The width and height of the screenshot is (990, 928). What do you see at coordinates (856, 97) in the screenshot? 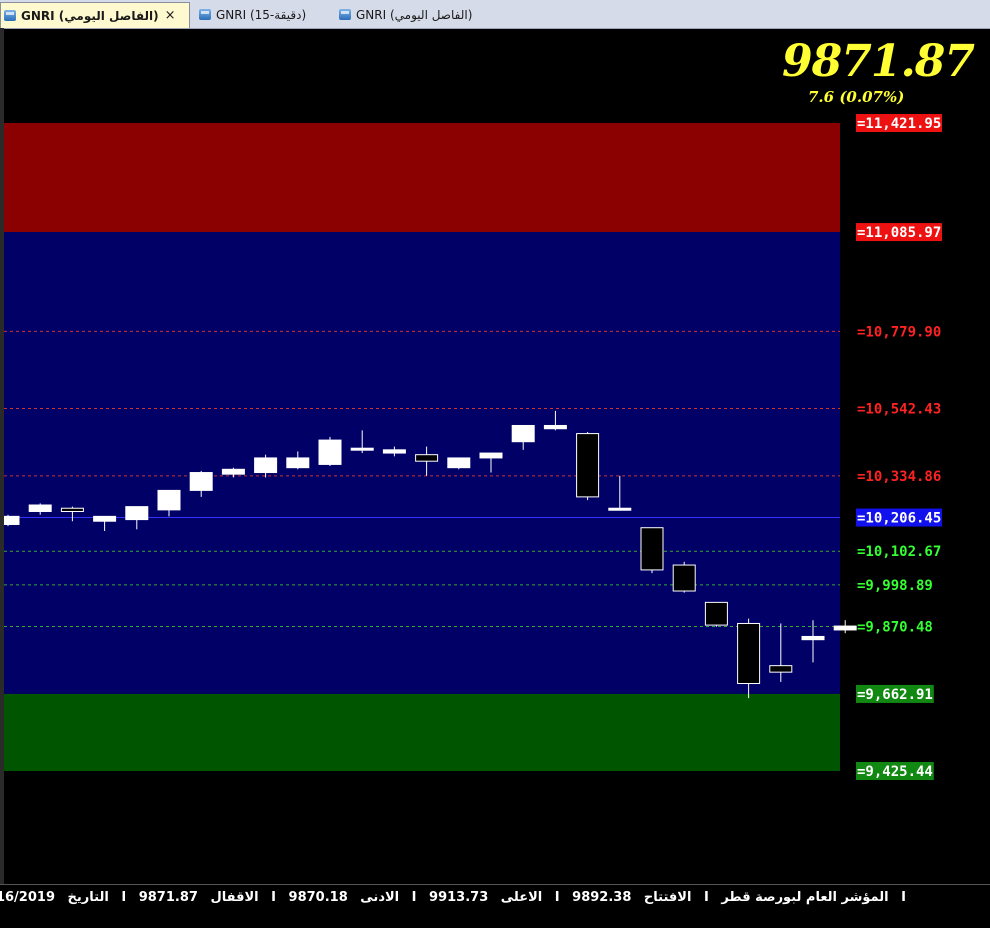
I see `price-change: 7.6 (0.07%)` at bounding box center [856, 97].